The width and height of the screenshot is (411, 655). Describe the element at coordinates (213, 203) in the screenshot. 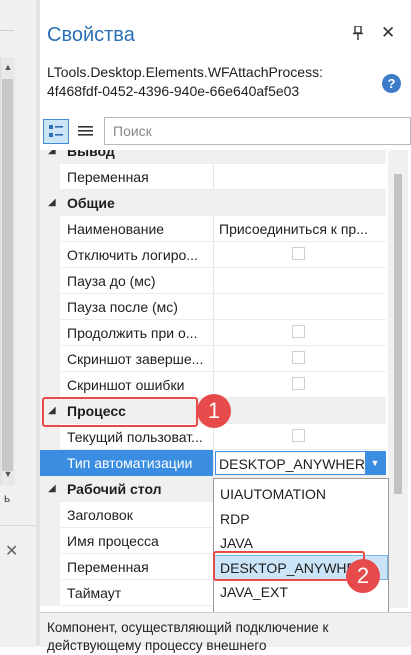

I see `category-row: ◢ Общие` at that location.